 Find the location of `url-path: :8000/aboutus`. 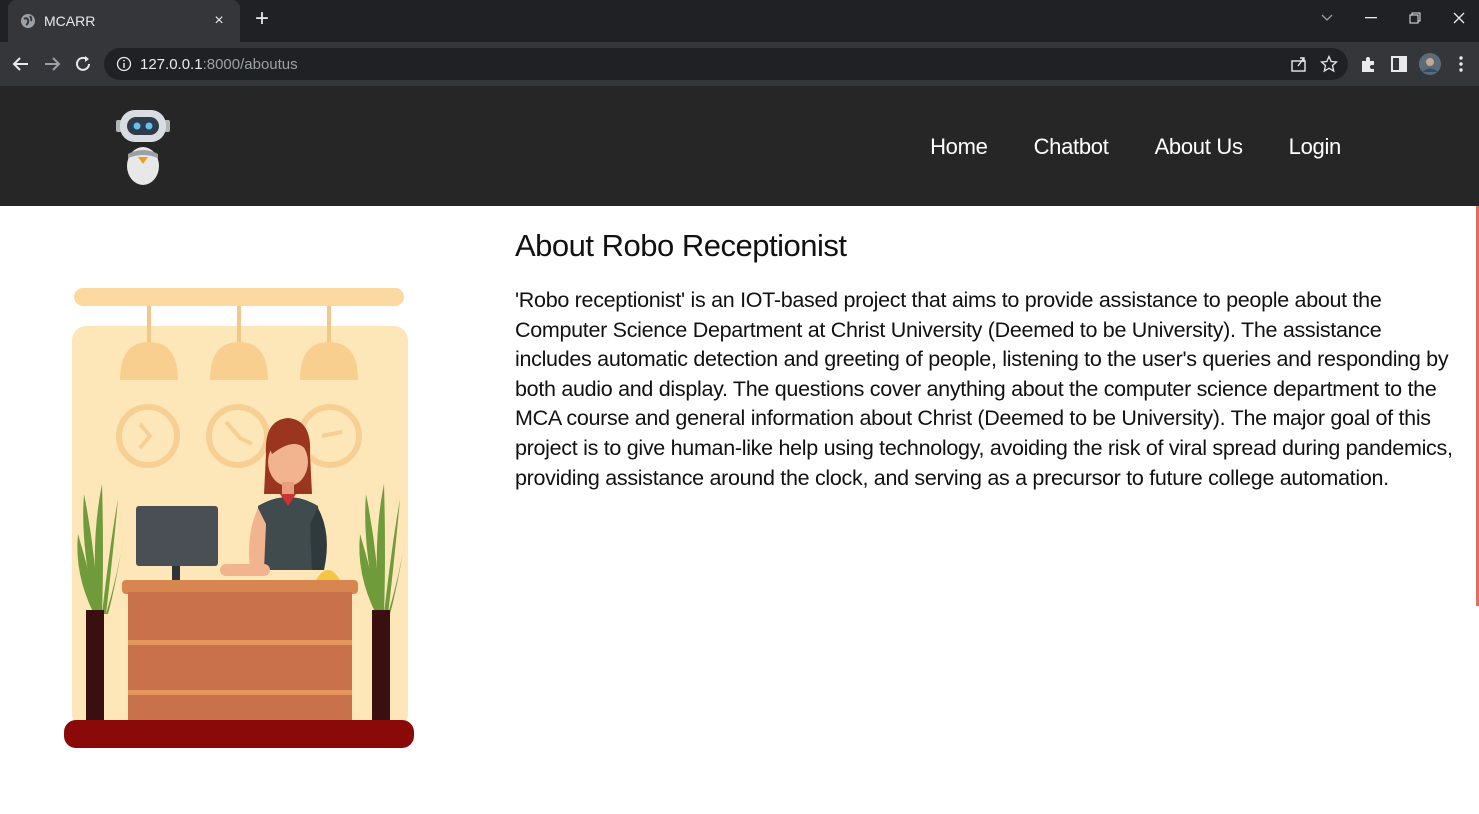

url-path: :8000/aboutus is located at coordinates (250, 64).